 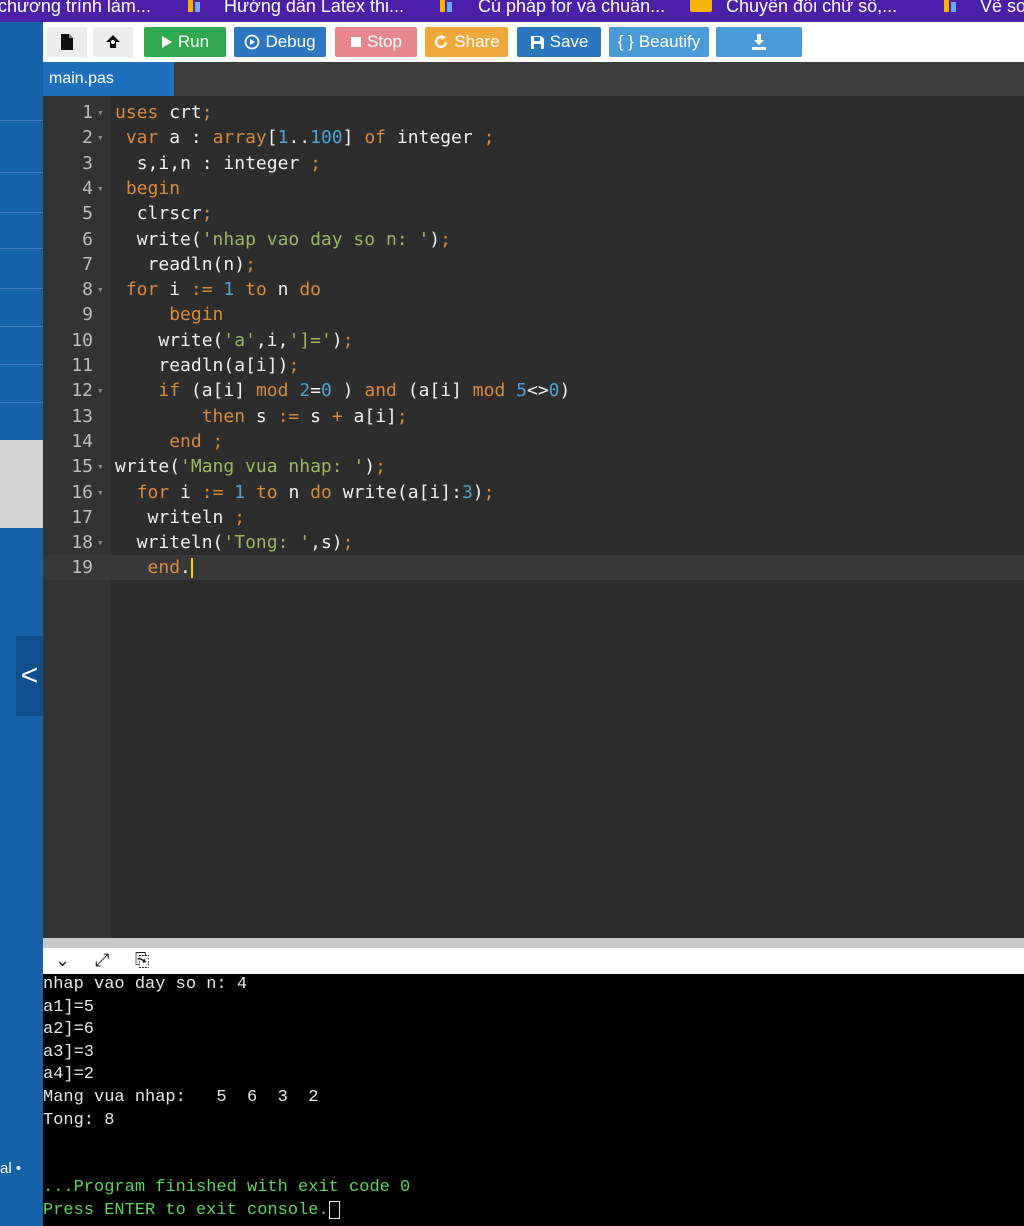 I want to click on download-button, so click(x=759, y=42).